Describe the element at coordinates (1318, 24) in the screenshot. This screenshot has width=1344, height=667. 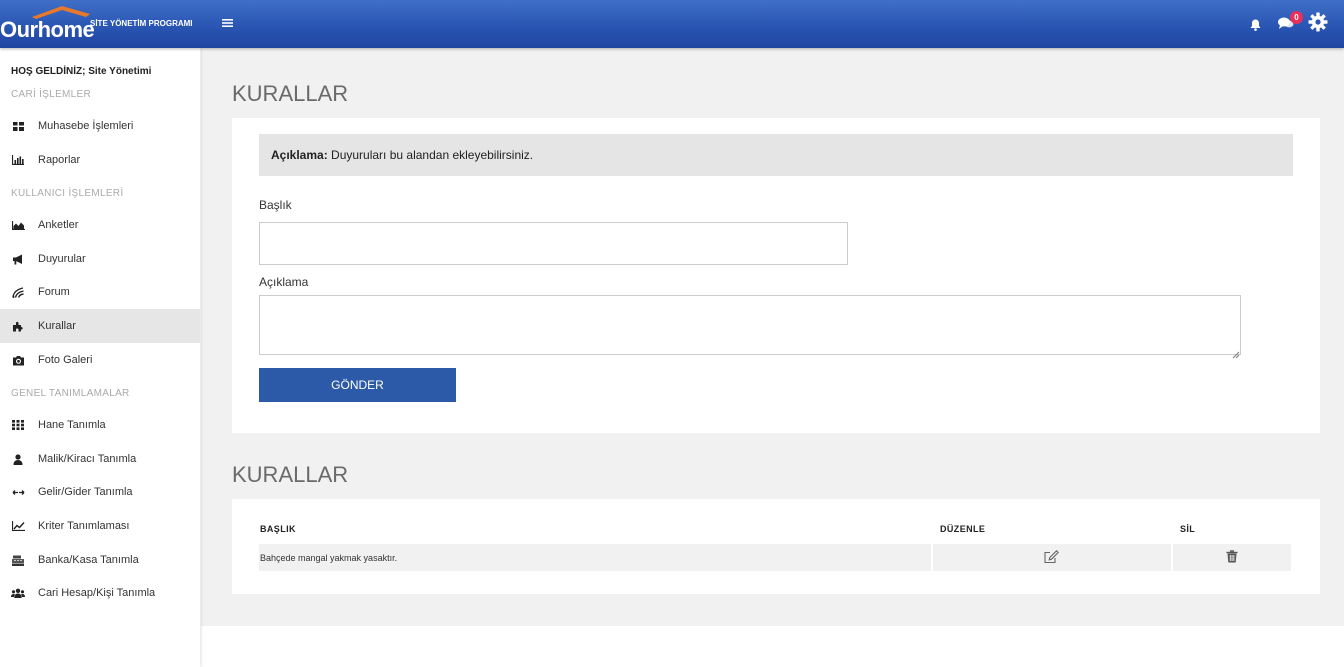
I see `gear-icon` at that location.